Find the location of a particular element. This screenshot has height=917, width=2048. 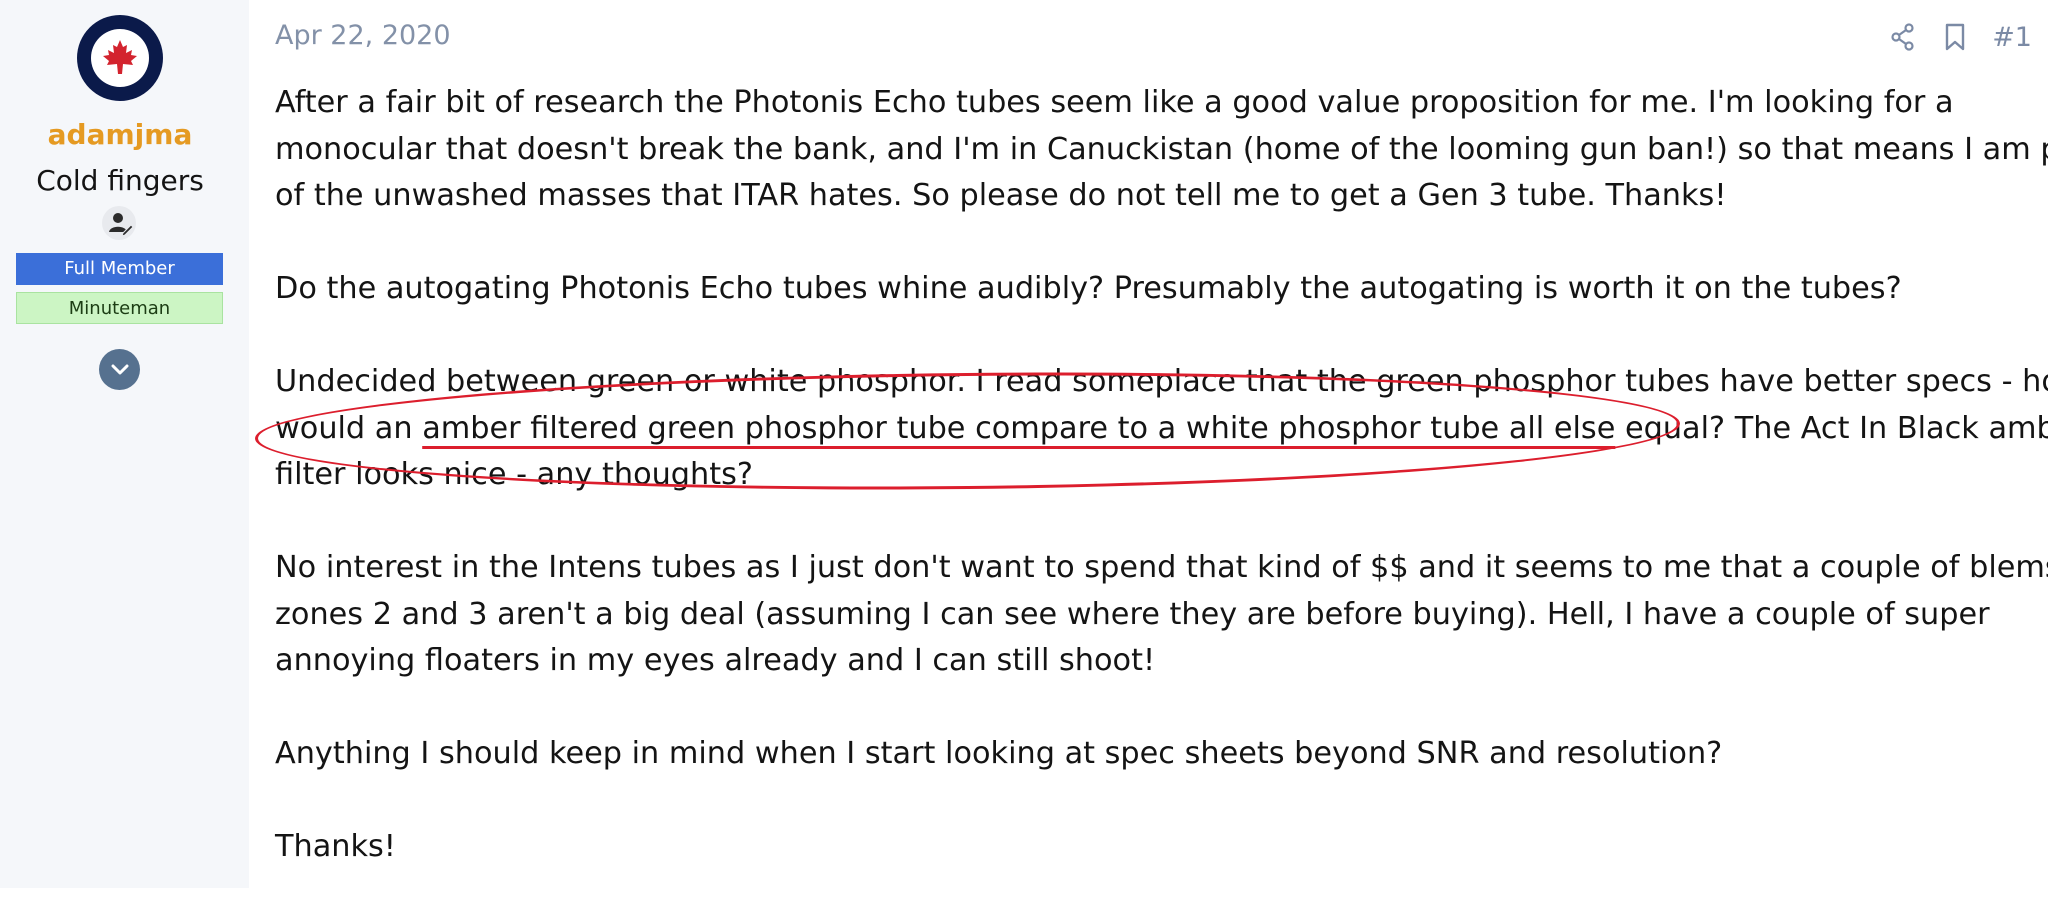

text-segment: would an is located at coordinates (349, 428).